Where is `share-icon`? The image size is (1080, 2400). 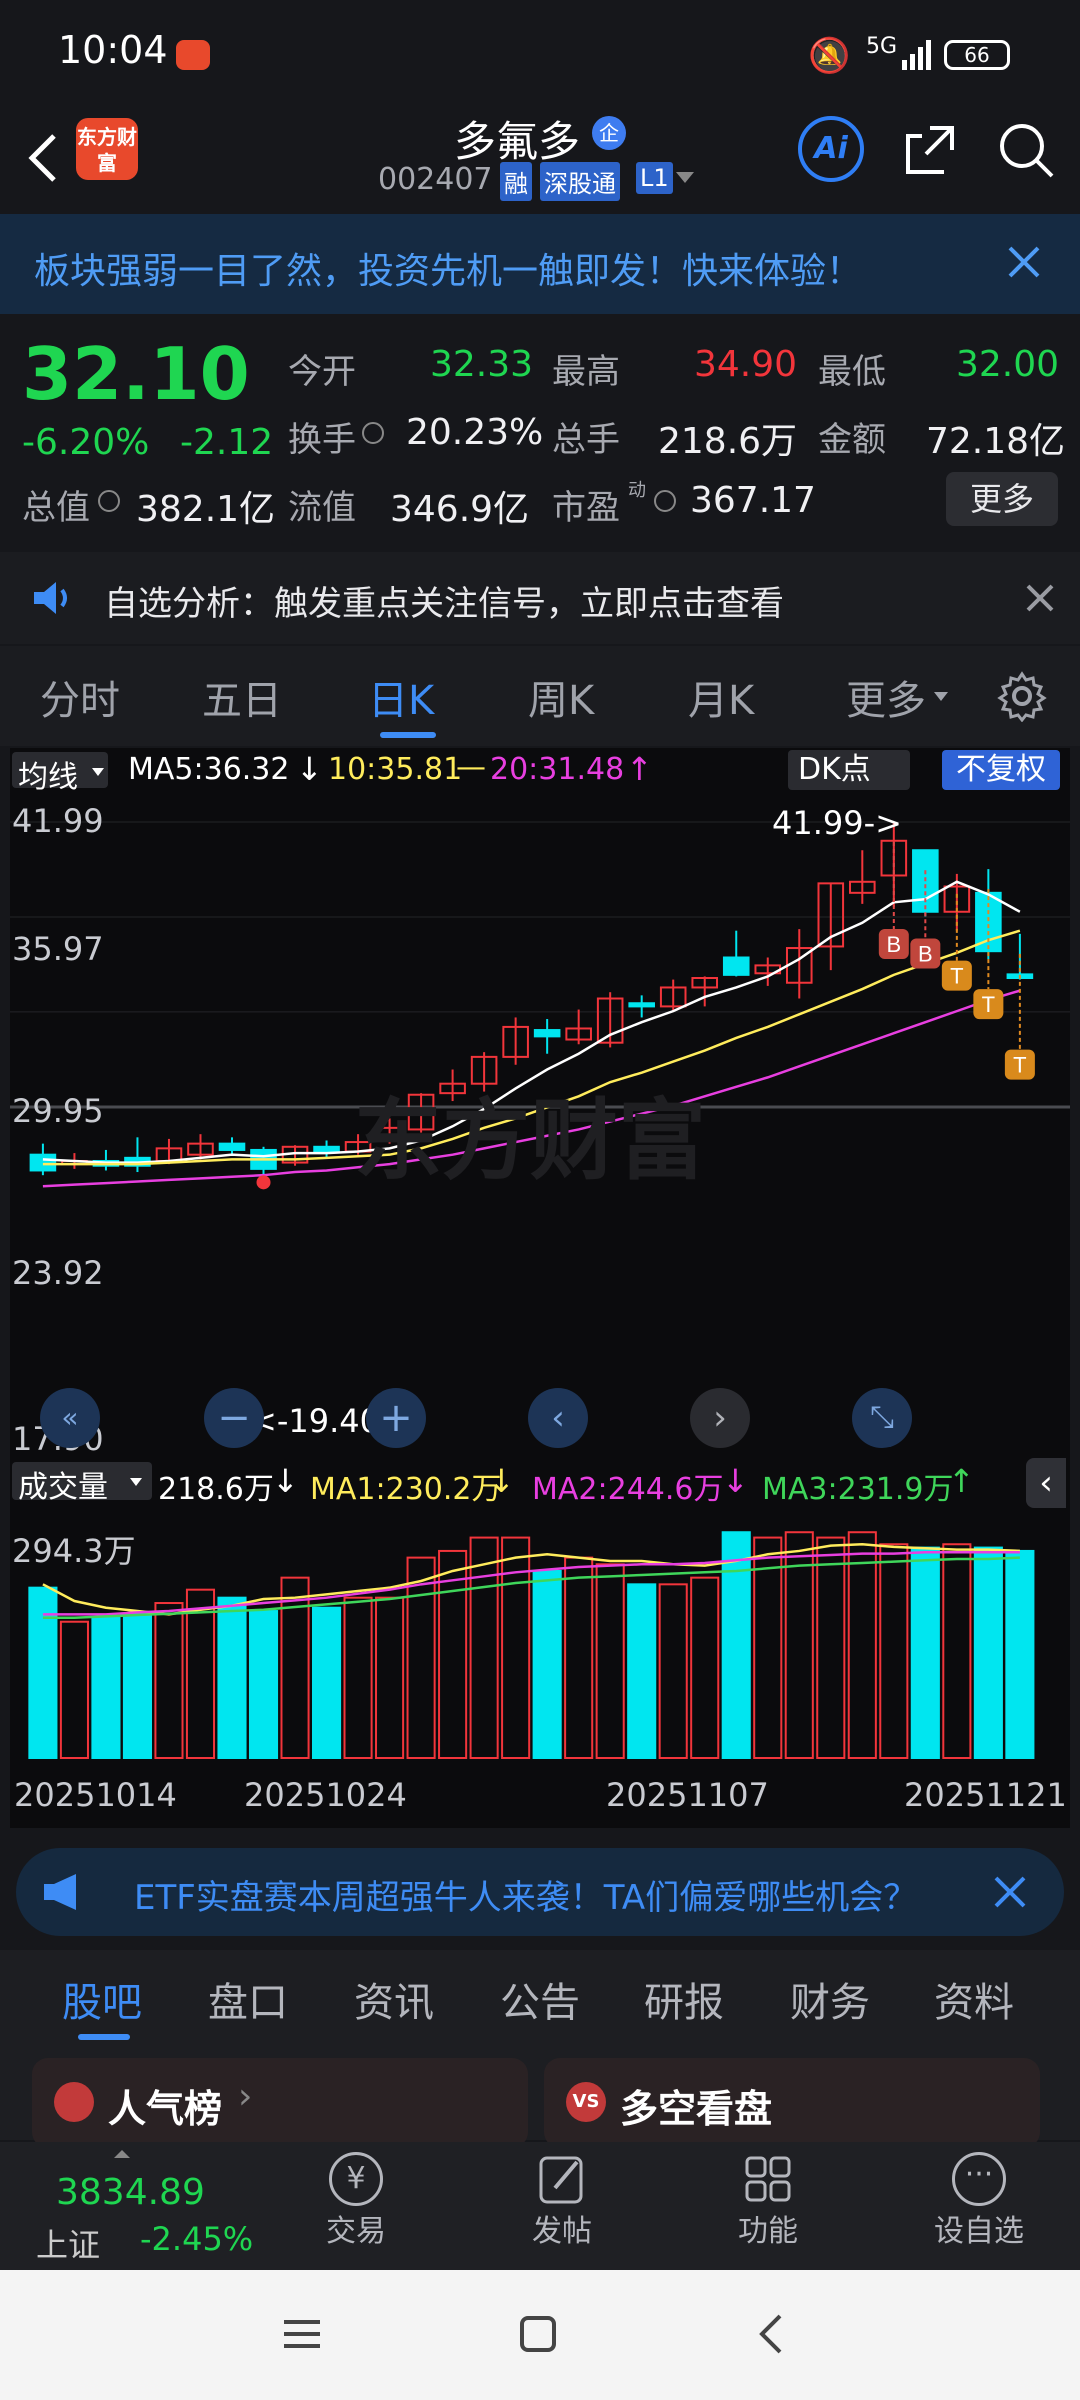 share-icon is located at coordinates (930, 150).